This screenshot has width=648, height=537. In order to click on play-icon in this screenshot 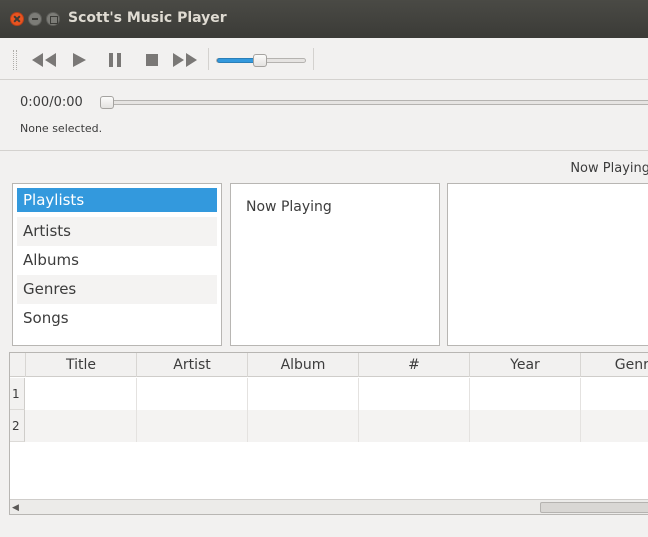, I will do `click(79, 60)`.